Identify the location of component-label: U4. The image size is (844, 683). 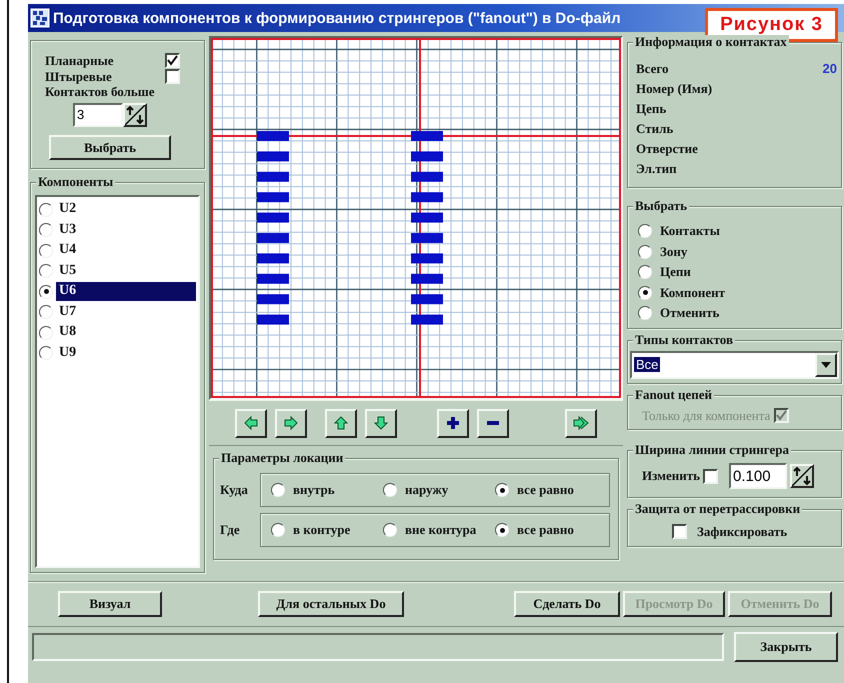
(126, 250).